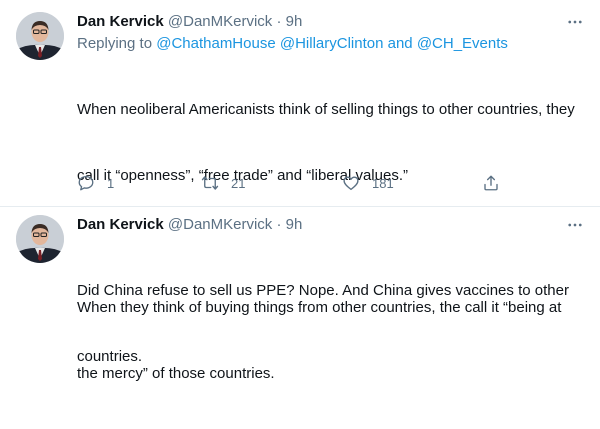 The height and width of the screenshot is (429, 600). Describe the element at coordinates (400, 43) in the screenshot. I see `replying-and: and` at that location.